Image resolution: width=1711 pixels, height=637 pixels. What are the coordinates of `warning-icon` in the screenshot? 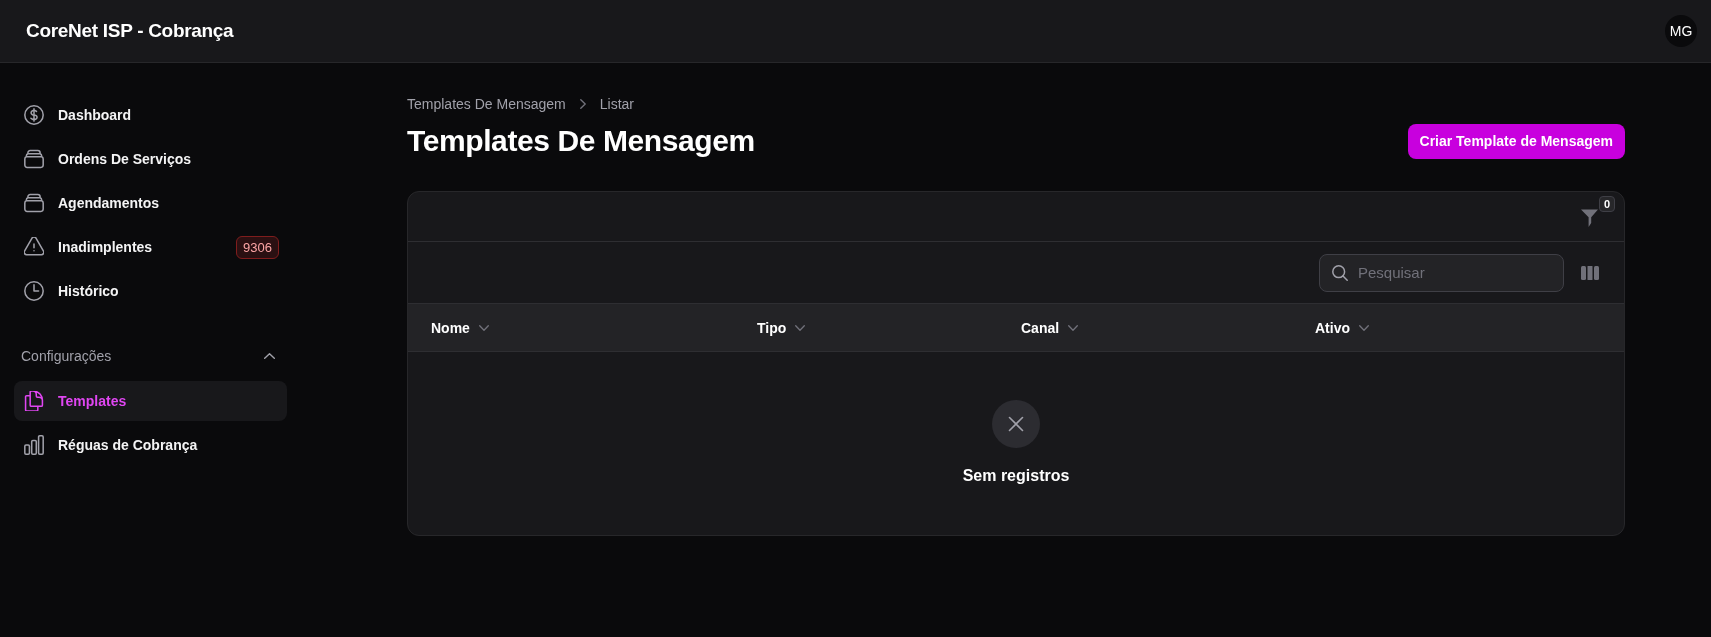 It's located at (34, 247).